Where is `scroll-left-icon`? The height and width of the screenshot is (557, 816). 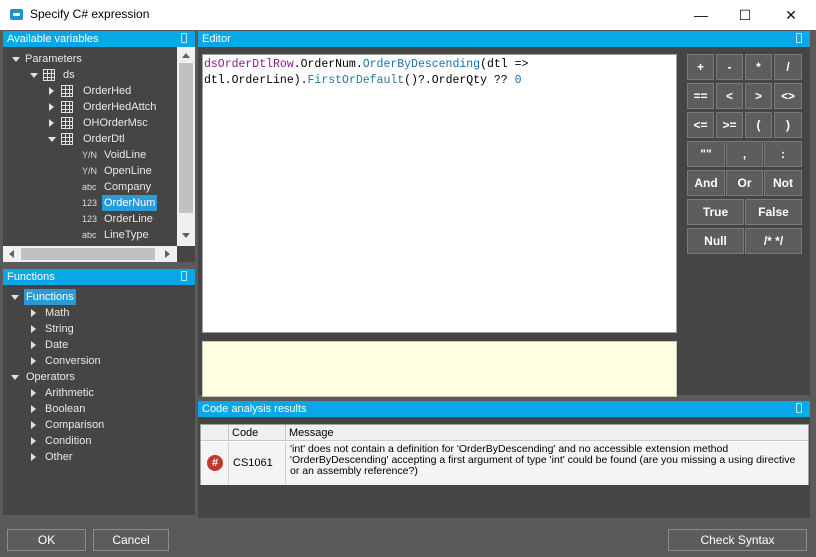
scroll-left-icon is located at coordinates (11, 254).